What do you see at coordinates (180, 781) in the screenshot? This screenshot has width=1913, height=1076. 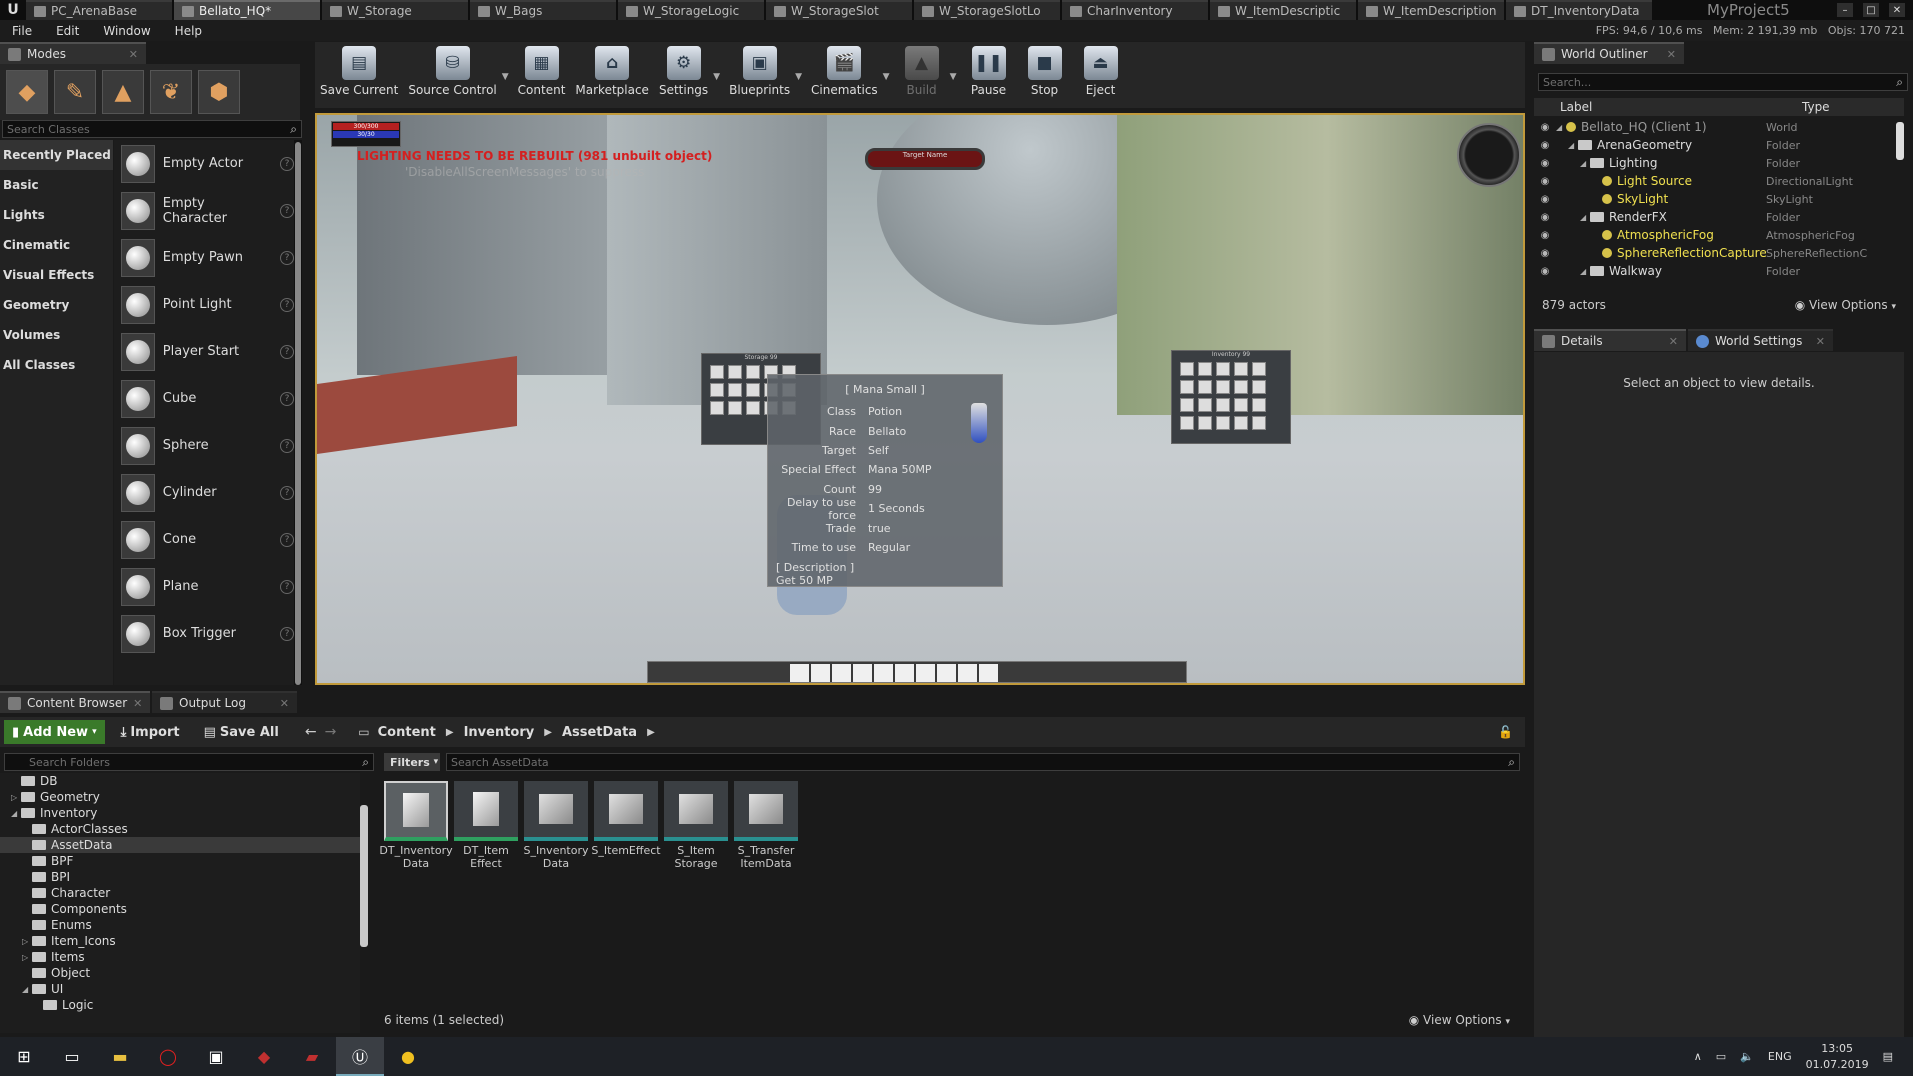 I see `folder-tree-item: DB` at bounding box center [180, 781].